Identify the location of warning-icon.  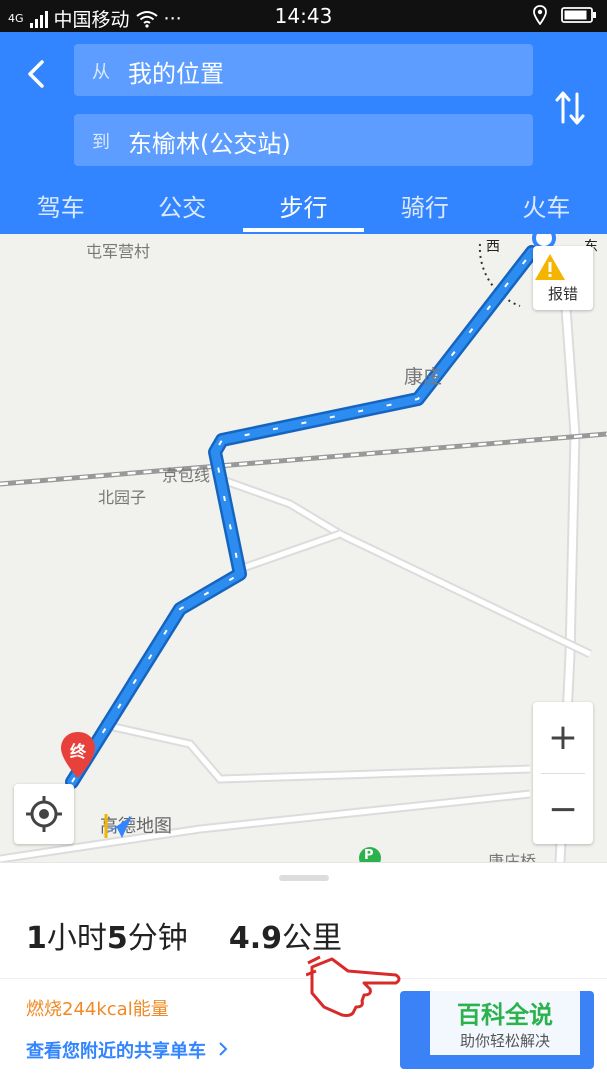
(550, 267).